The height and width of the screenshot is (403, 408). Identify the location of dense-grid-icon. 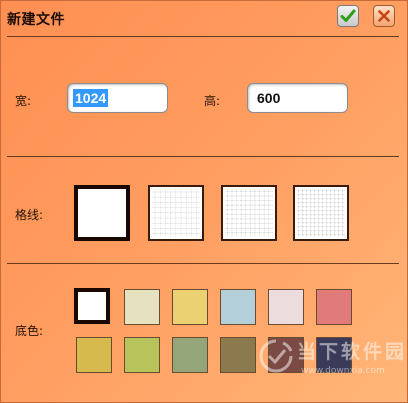
(321, 213).